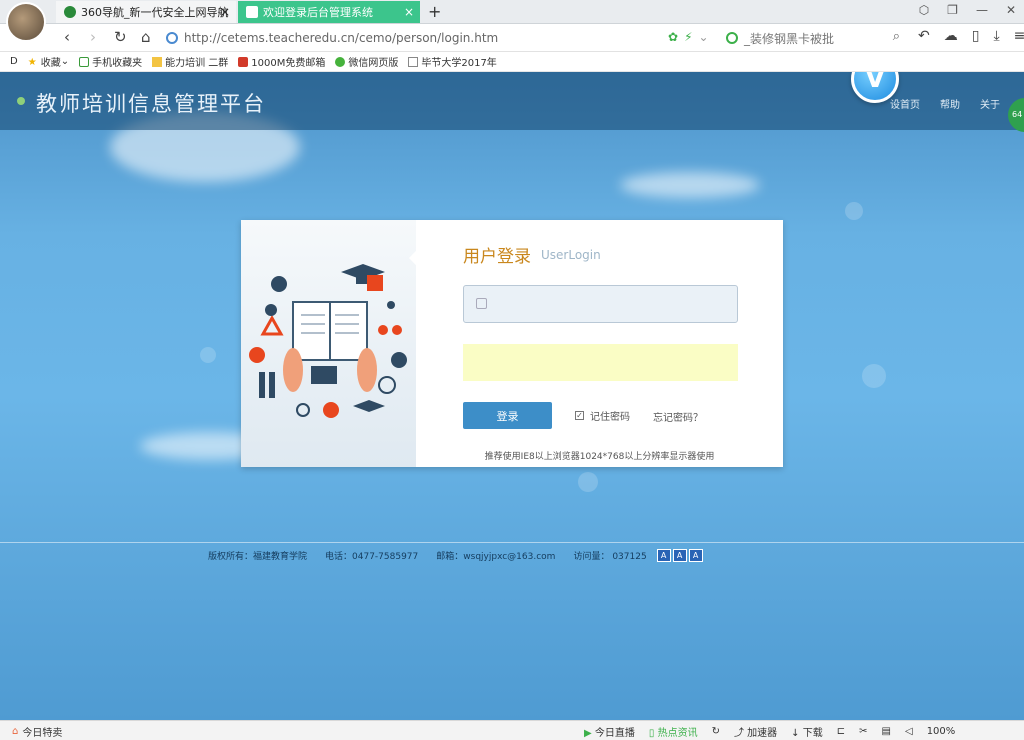  I want to click on shirt-skin-icon: ⬡, so click(924, 10).